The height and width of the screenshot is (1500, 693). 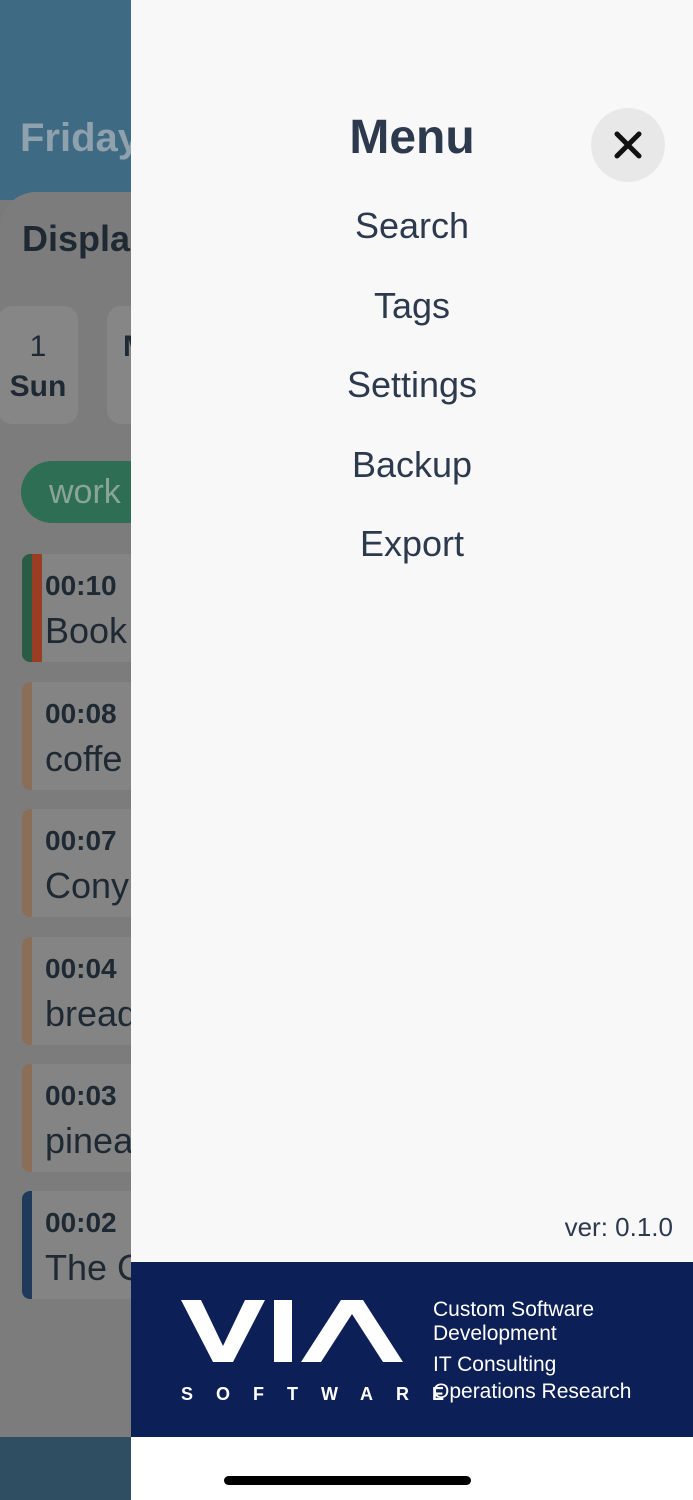 I want to click on home-indicator, so click(x=347, y=1480).